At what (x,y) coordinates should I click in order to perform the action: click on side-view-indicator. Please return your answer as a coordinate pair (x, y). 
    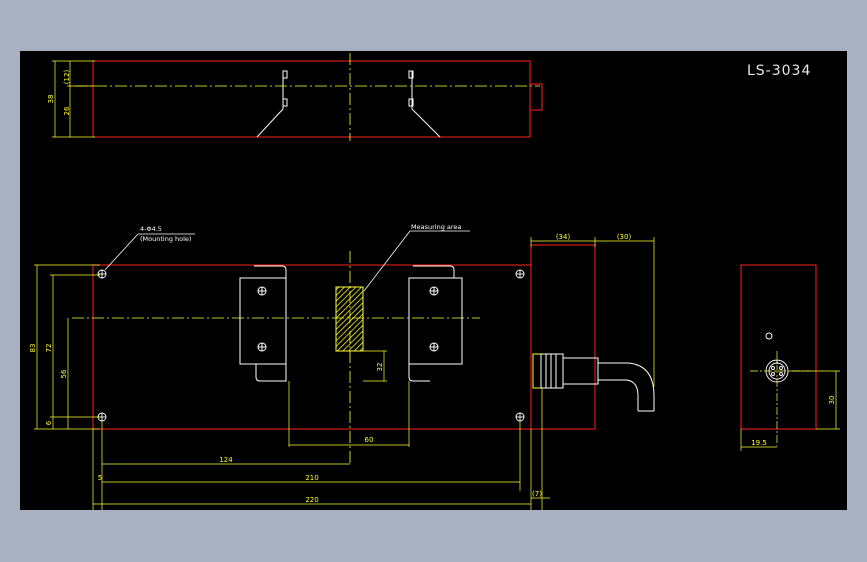
    Looking at the image, I should click on (769, 336).